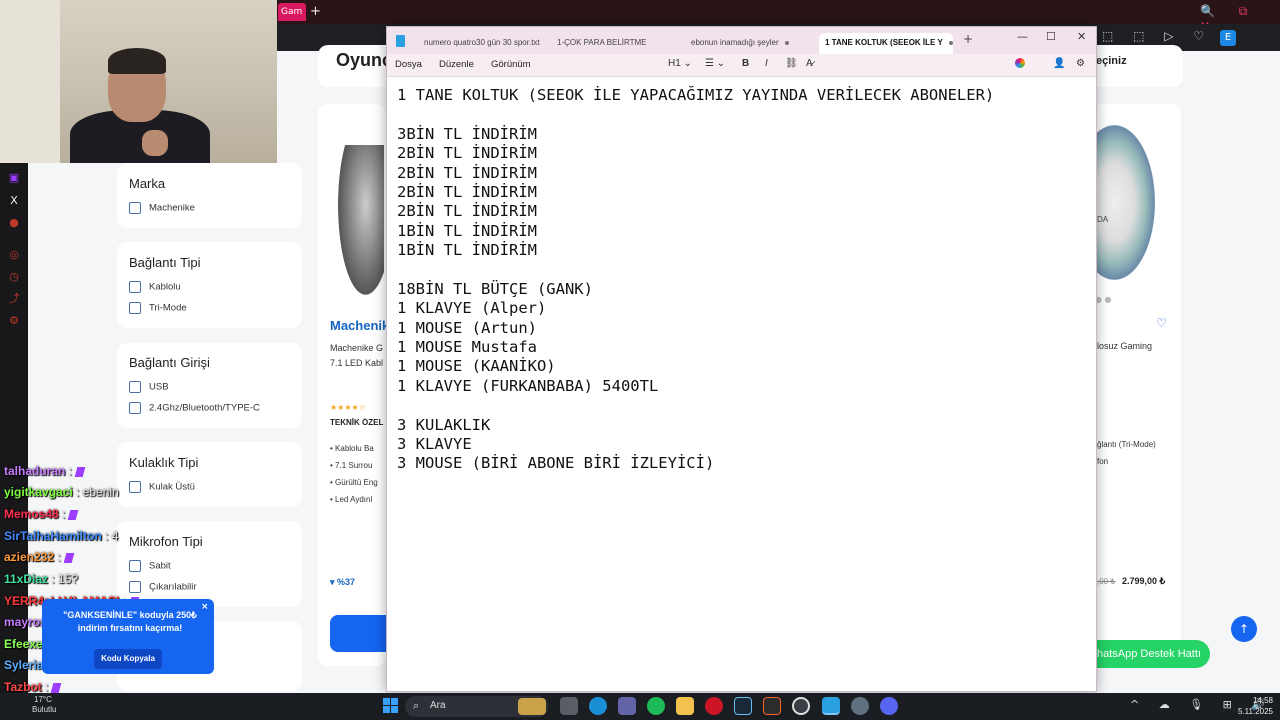  I want to click on close-button: ✕, so click(1081, 36).